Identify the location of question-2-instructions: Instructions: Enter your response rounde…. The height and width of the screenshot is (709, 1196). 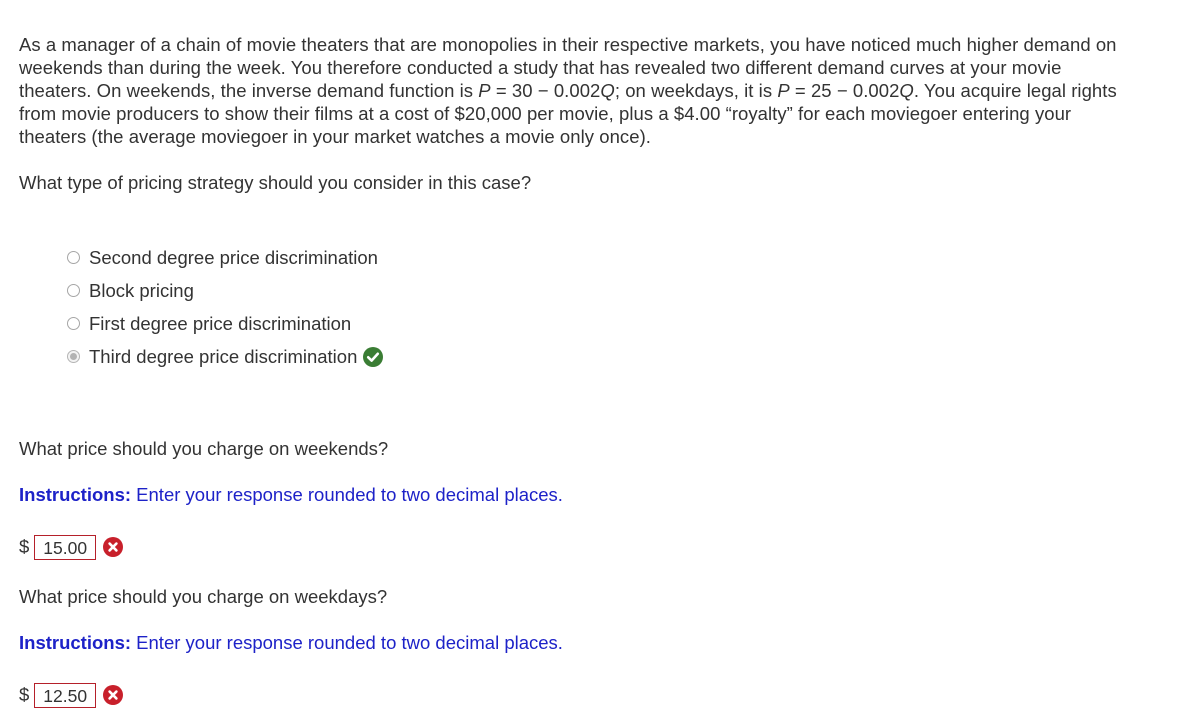
(291, 494).